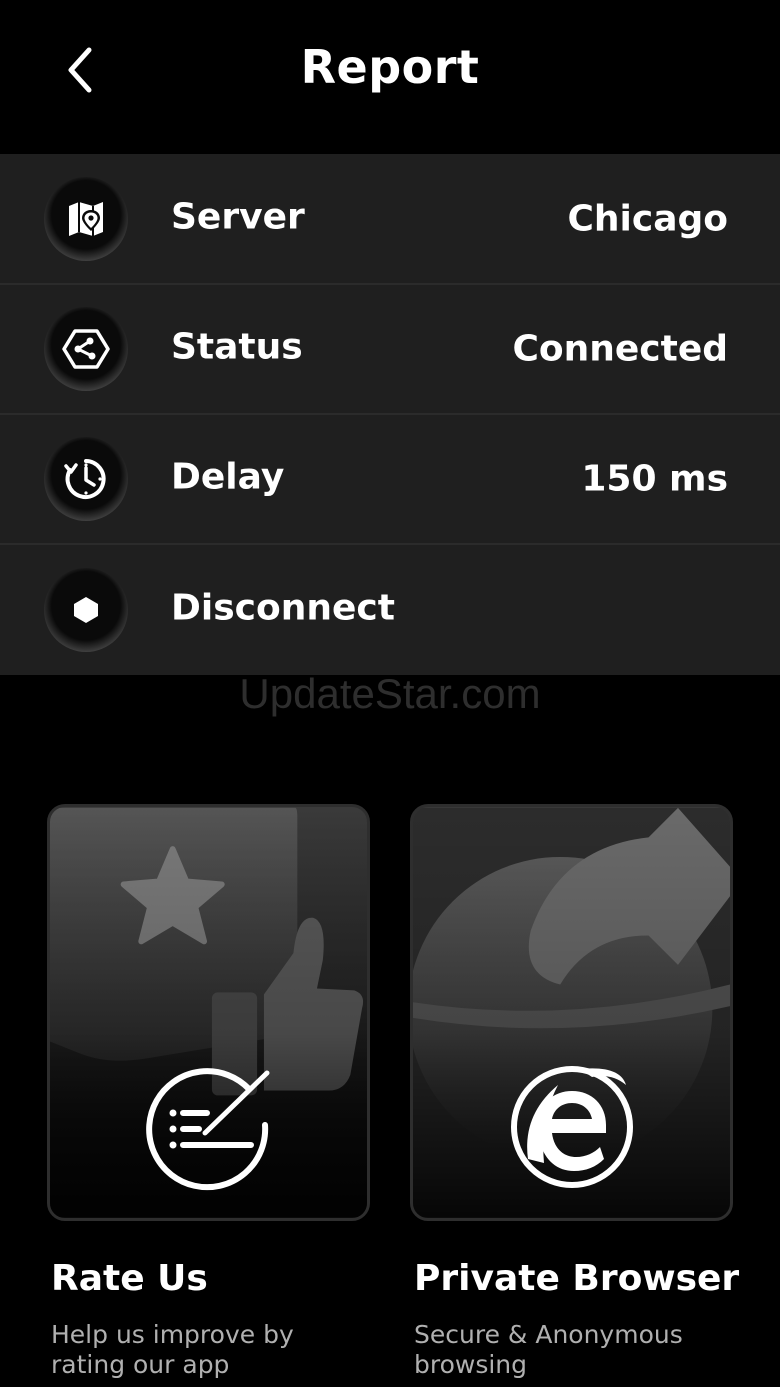 This screenshot has width=780, height=1387. I want to click on header: Report, so click(390, 77).